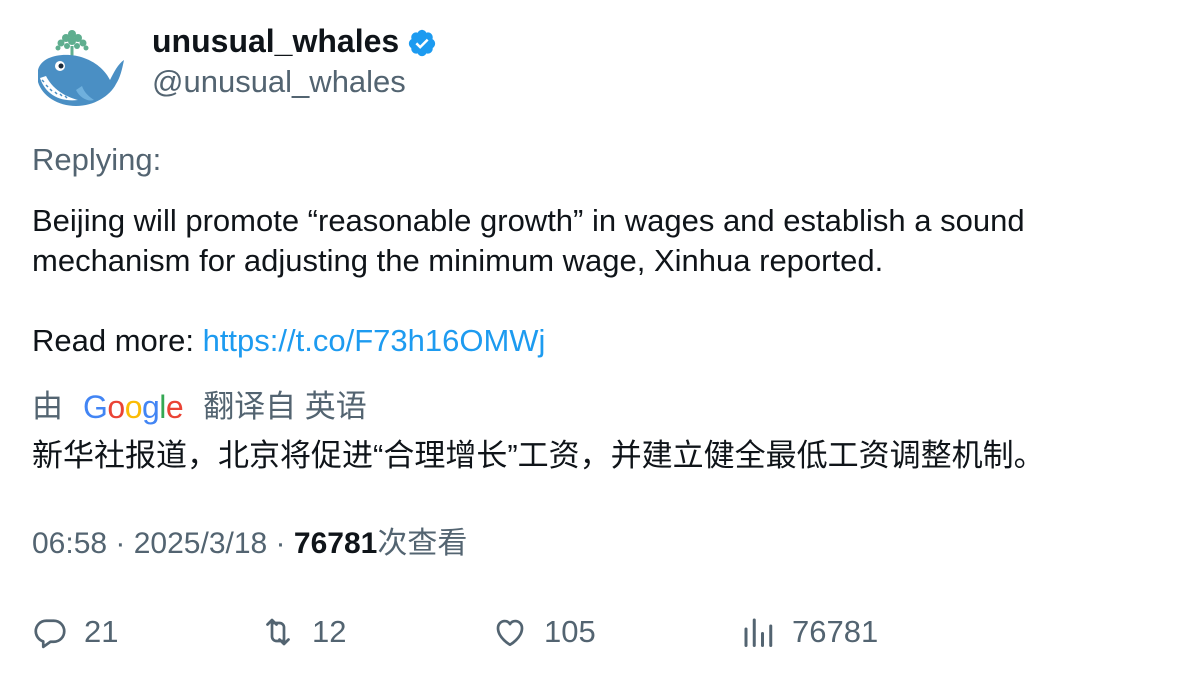  I want to click on tweet-date: 2025/3/18, so click(200, 543).